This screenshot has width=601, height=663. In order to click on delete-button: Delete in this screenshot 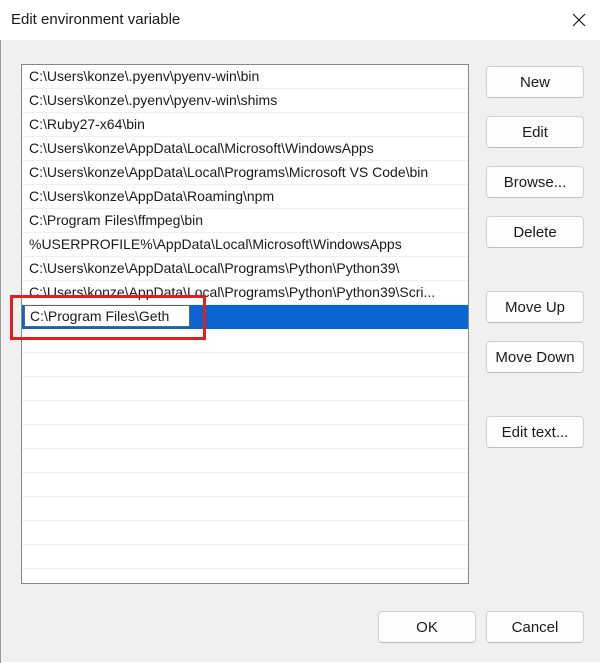, I will do `click(535, 232)`.